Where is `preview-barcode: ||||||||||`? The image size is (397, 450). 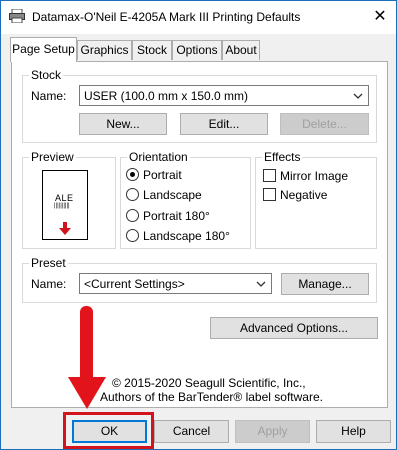
preview-barcode: |||||||||| is located at coordinates (62, 206).